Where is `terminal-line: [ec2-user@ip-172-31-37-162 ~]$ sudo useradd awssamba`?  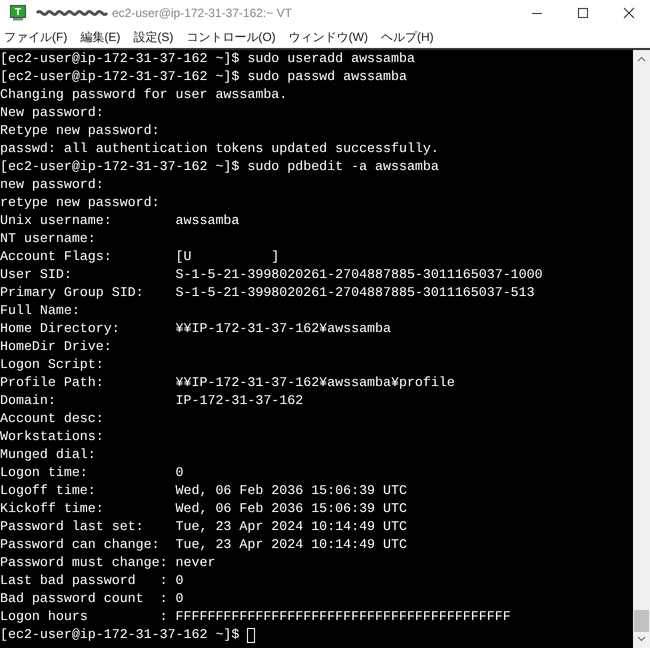 terminal-line: [ec2-user@ip-172-31-37-162 ~]$ sudo useradd awssamba is located at coordinates (208, 59).